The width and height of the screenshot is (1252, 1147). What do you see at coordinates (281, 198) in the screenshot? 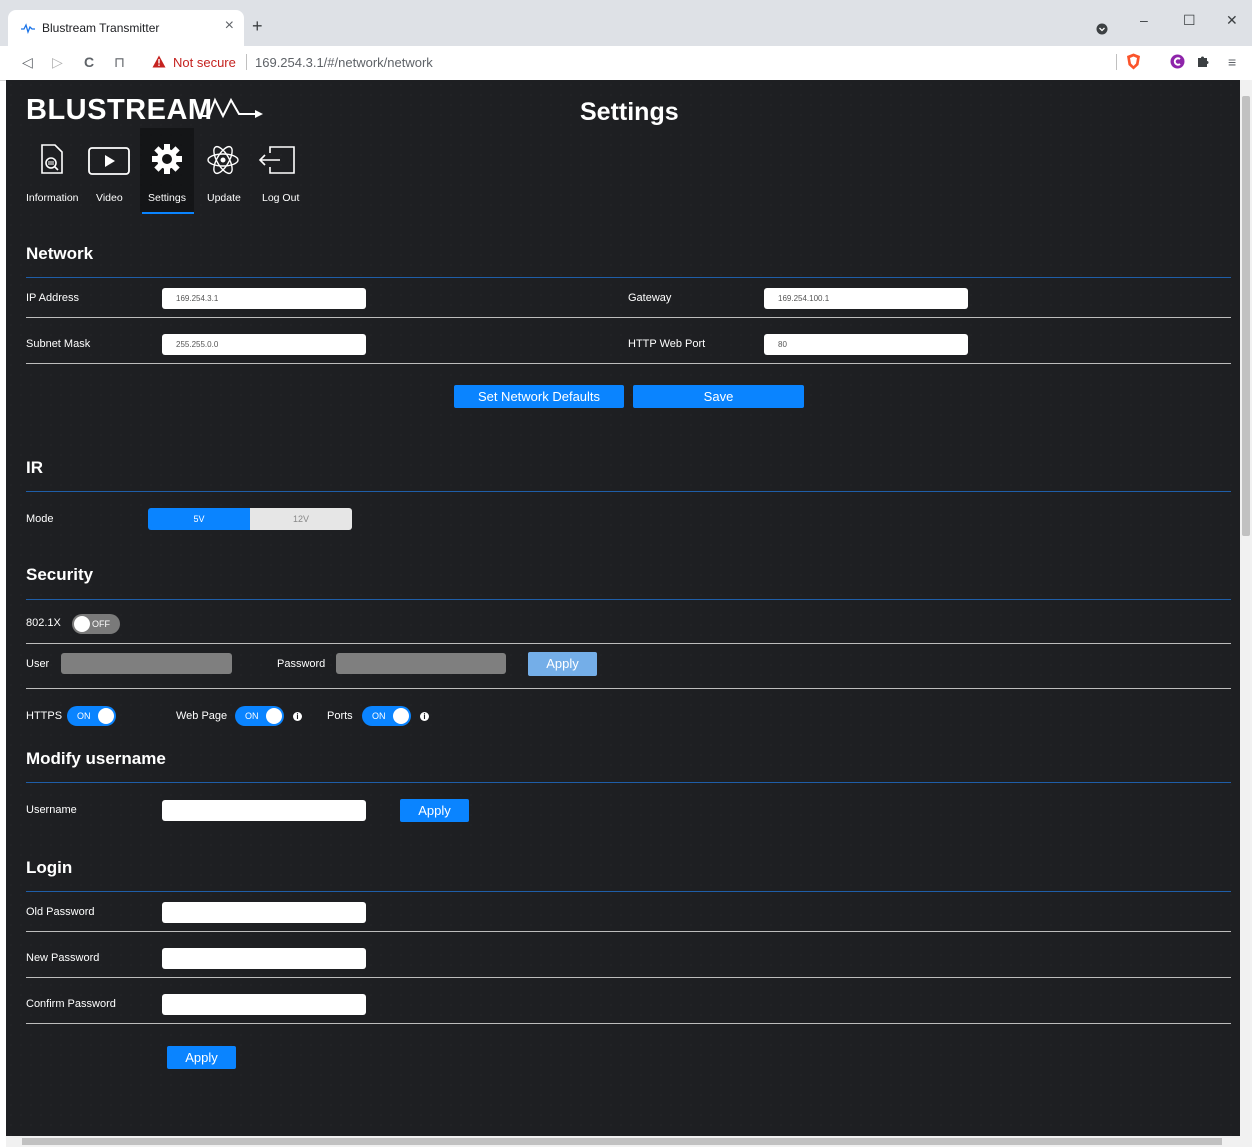
I see `nav-label-logout: Log Out` at bounding box center [281, 198].